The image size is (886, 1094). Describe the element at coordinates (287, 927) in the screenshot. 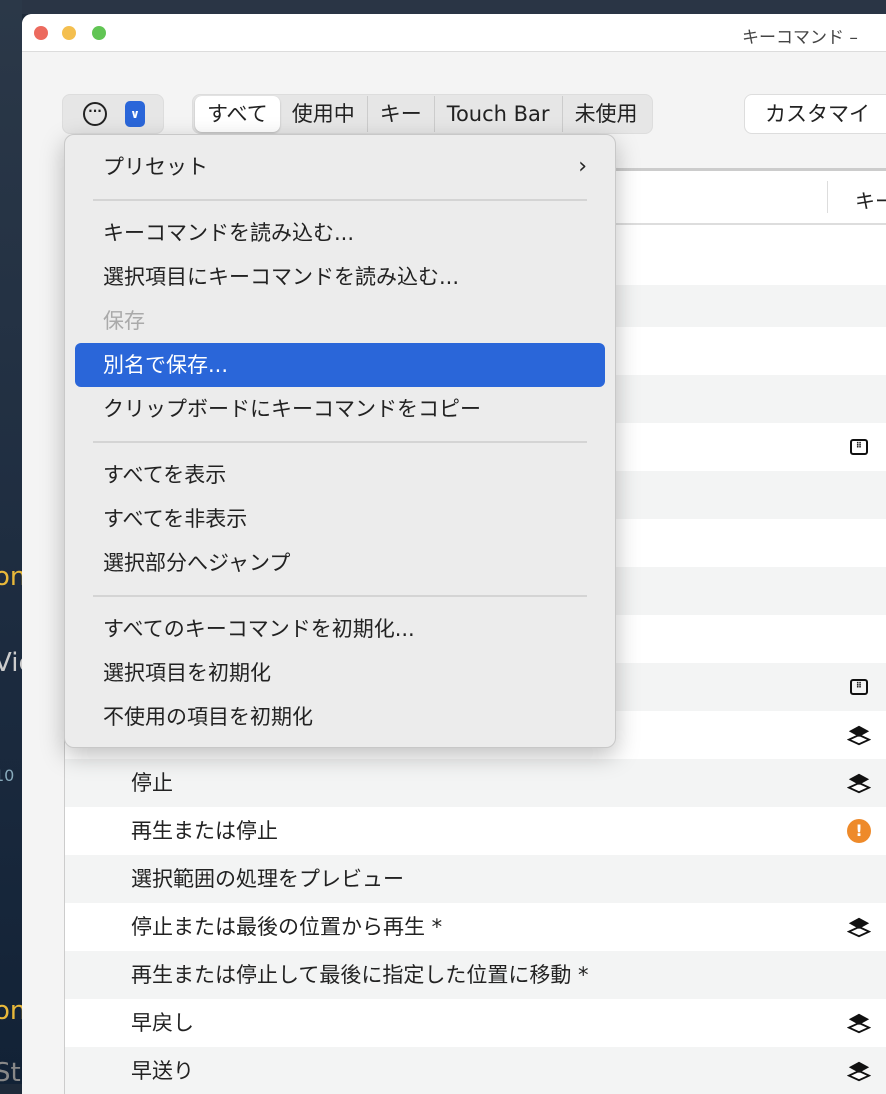

I see `row-label: 停止または最後の位置から再生 *` at that location.